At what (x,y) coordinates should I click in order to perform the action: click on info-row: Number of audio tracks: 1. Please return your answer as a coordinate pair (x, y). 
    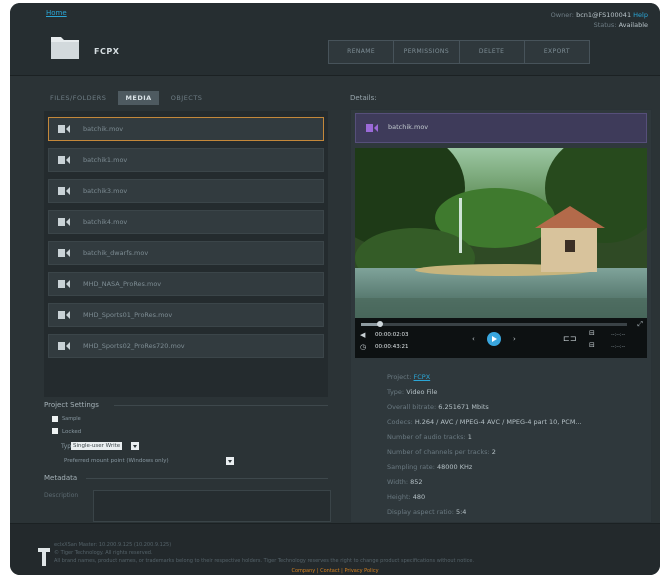
    Looking at the image, I should click on (484, 437).